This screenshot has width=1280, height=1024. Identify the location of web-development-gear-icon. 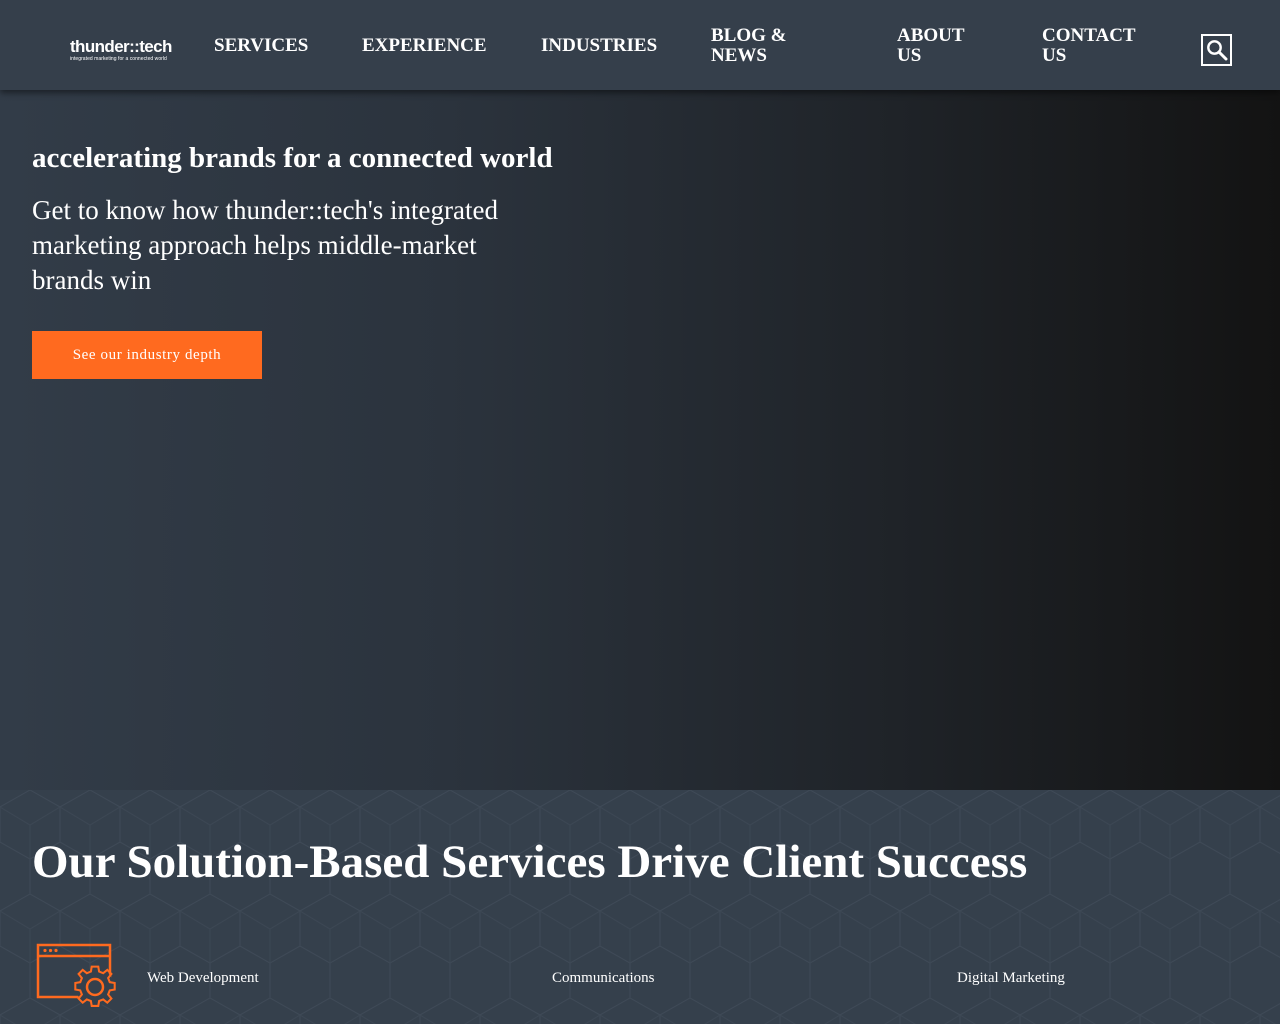
(76, 975).